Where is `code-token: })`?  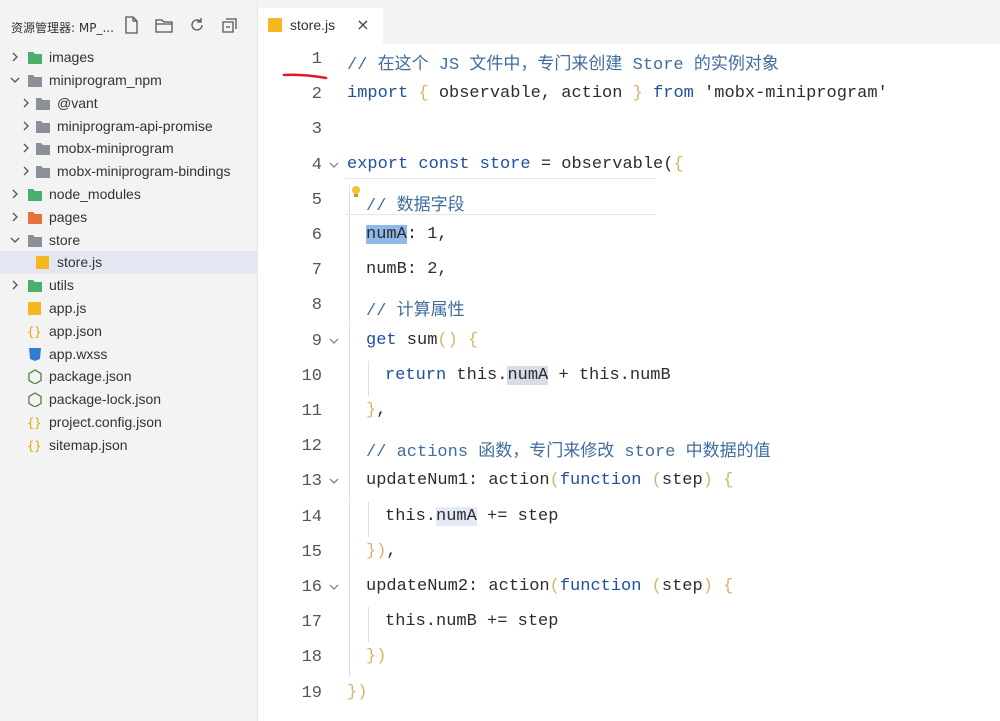
code-token: }) is located at coordinates (376, 551).